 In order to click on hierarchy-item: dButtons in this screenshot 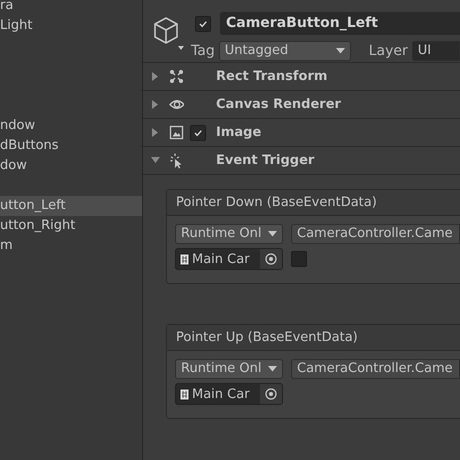, I will do `click(29, 145)`.